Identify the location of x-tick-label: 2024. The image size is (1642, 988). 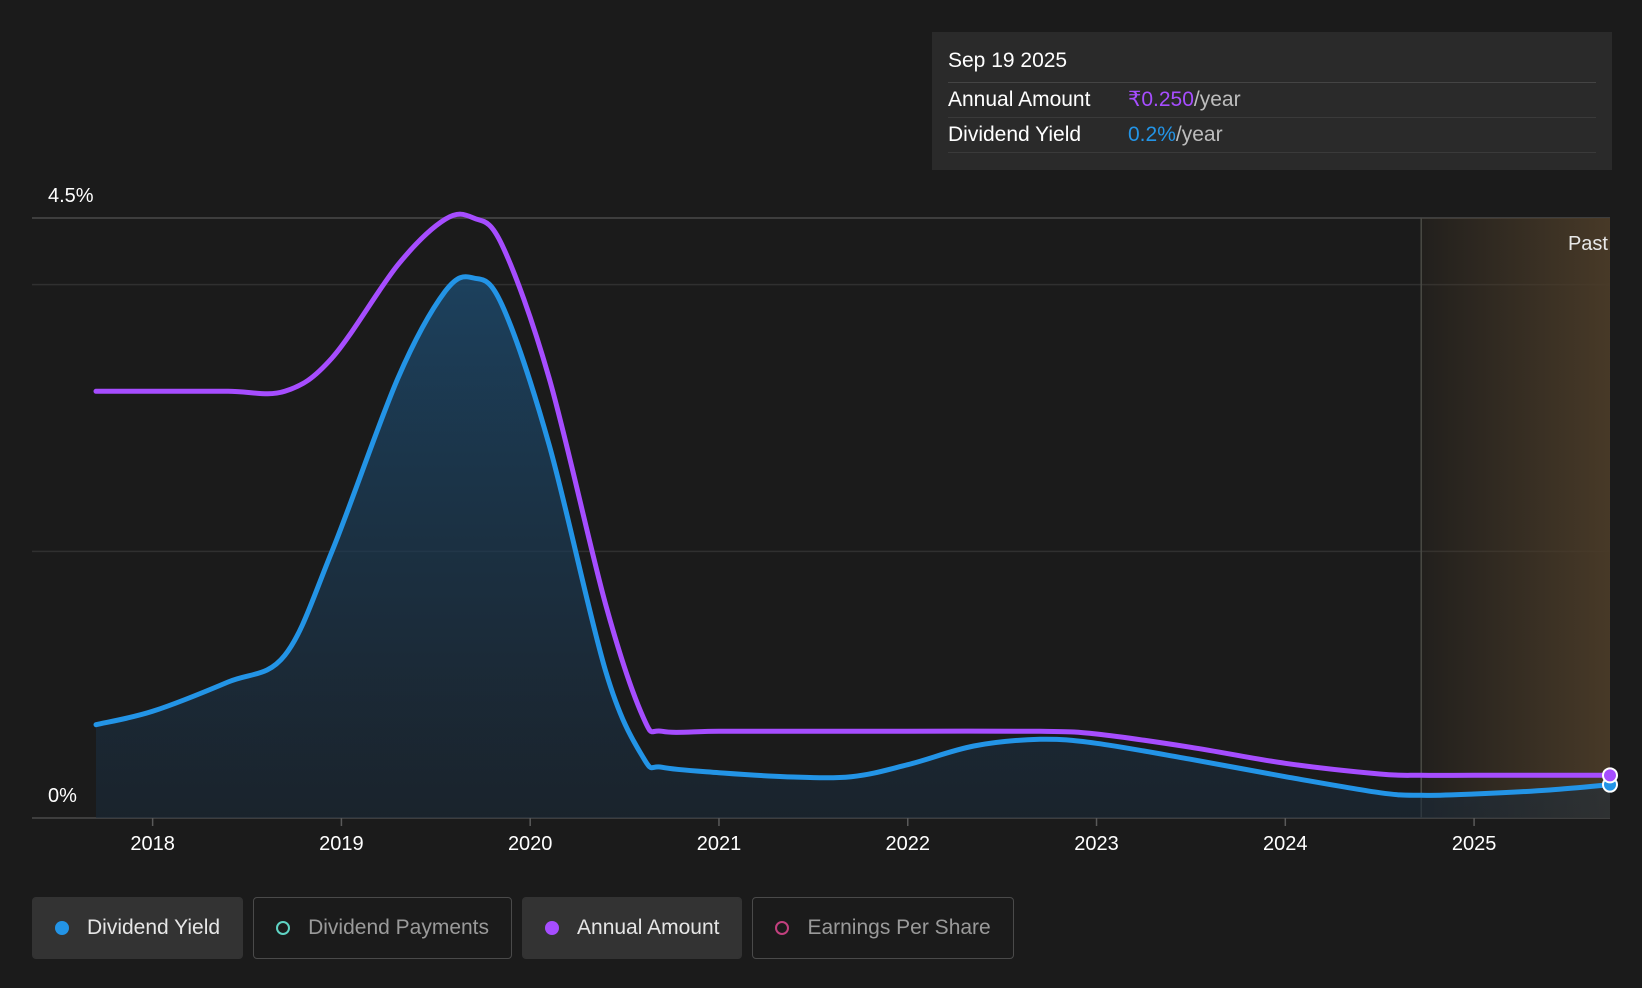
(1285, 844).